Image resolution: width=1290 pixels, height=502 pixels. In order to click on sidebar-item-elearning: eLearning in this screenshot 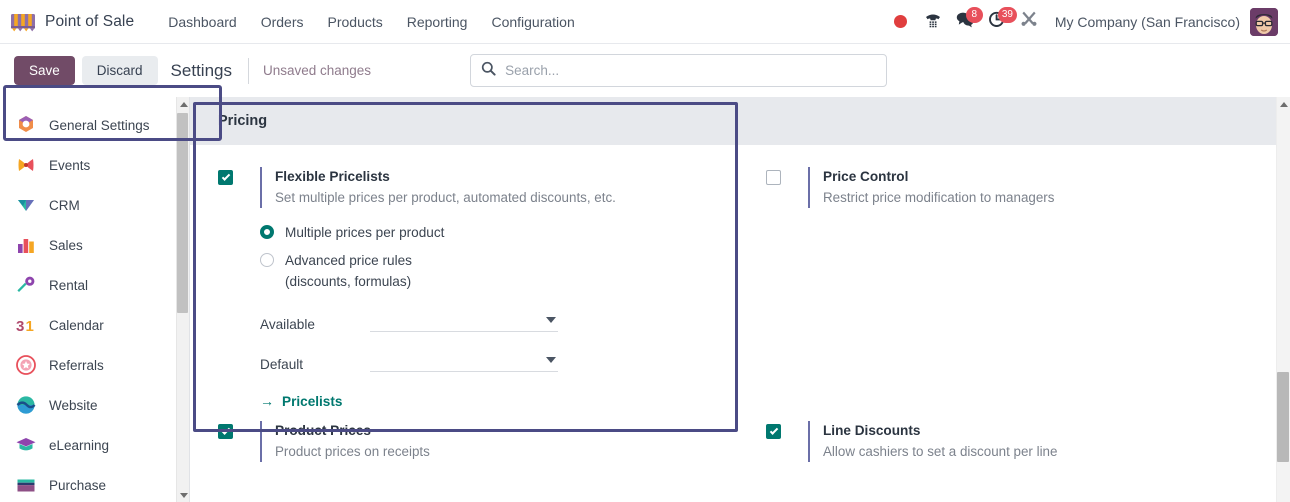, I will do `click(94, 445)`.